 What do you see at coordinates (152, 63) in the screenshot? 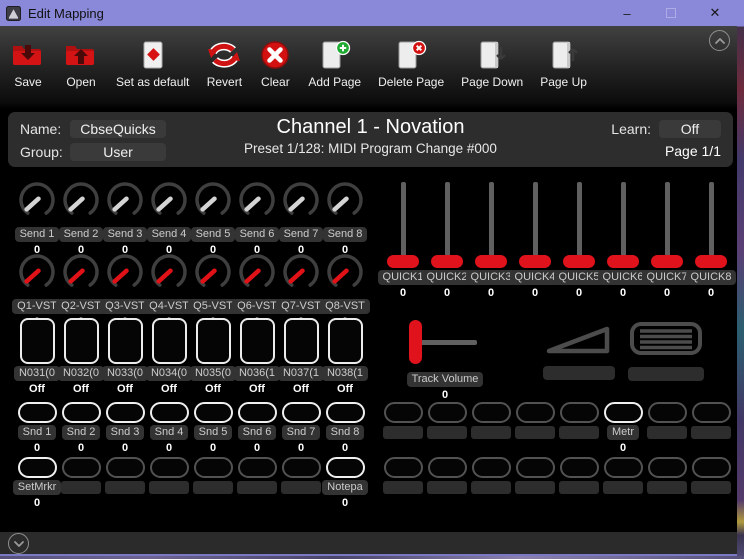
I see `toolbar-set-default-button: Set as default` at bounding box center [152, 63].